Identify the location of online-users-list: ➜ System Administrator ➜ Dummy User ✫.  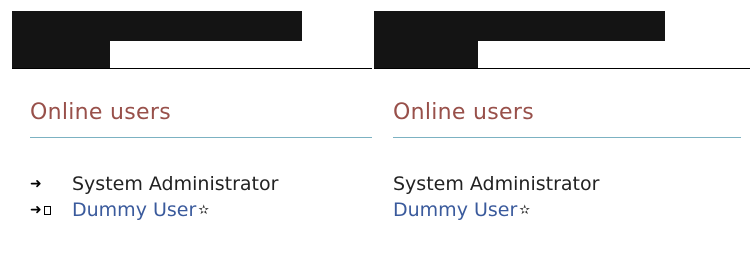
(154, 197).